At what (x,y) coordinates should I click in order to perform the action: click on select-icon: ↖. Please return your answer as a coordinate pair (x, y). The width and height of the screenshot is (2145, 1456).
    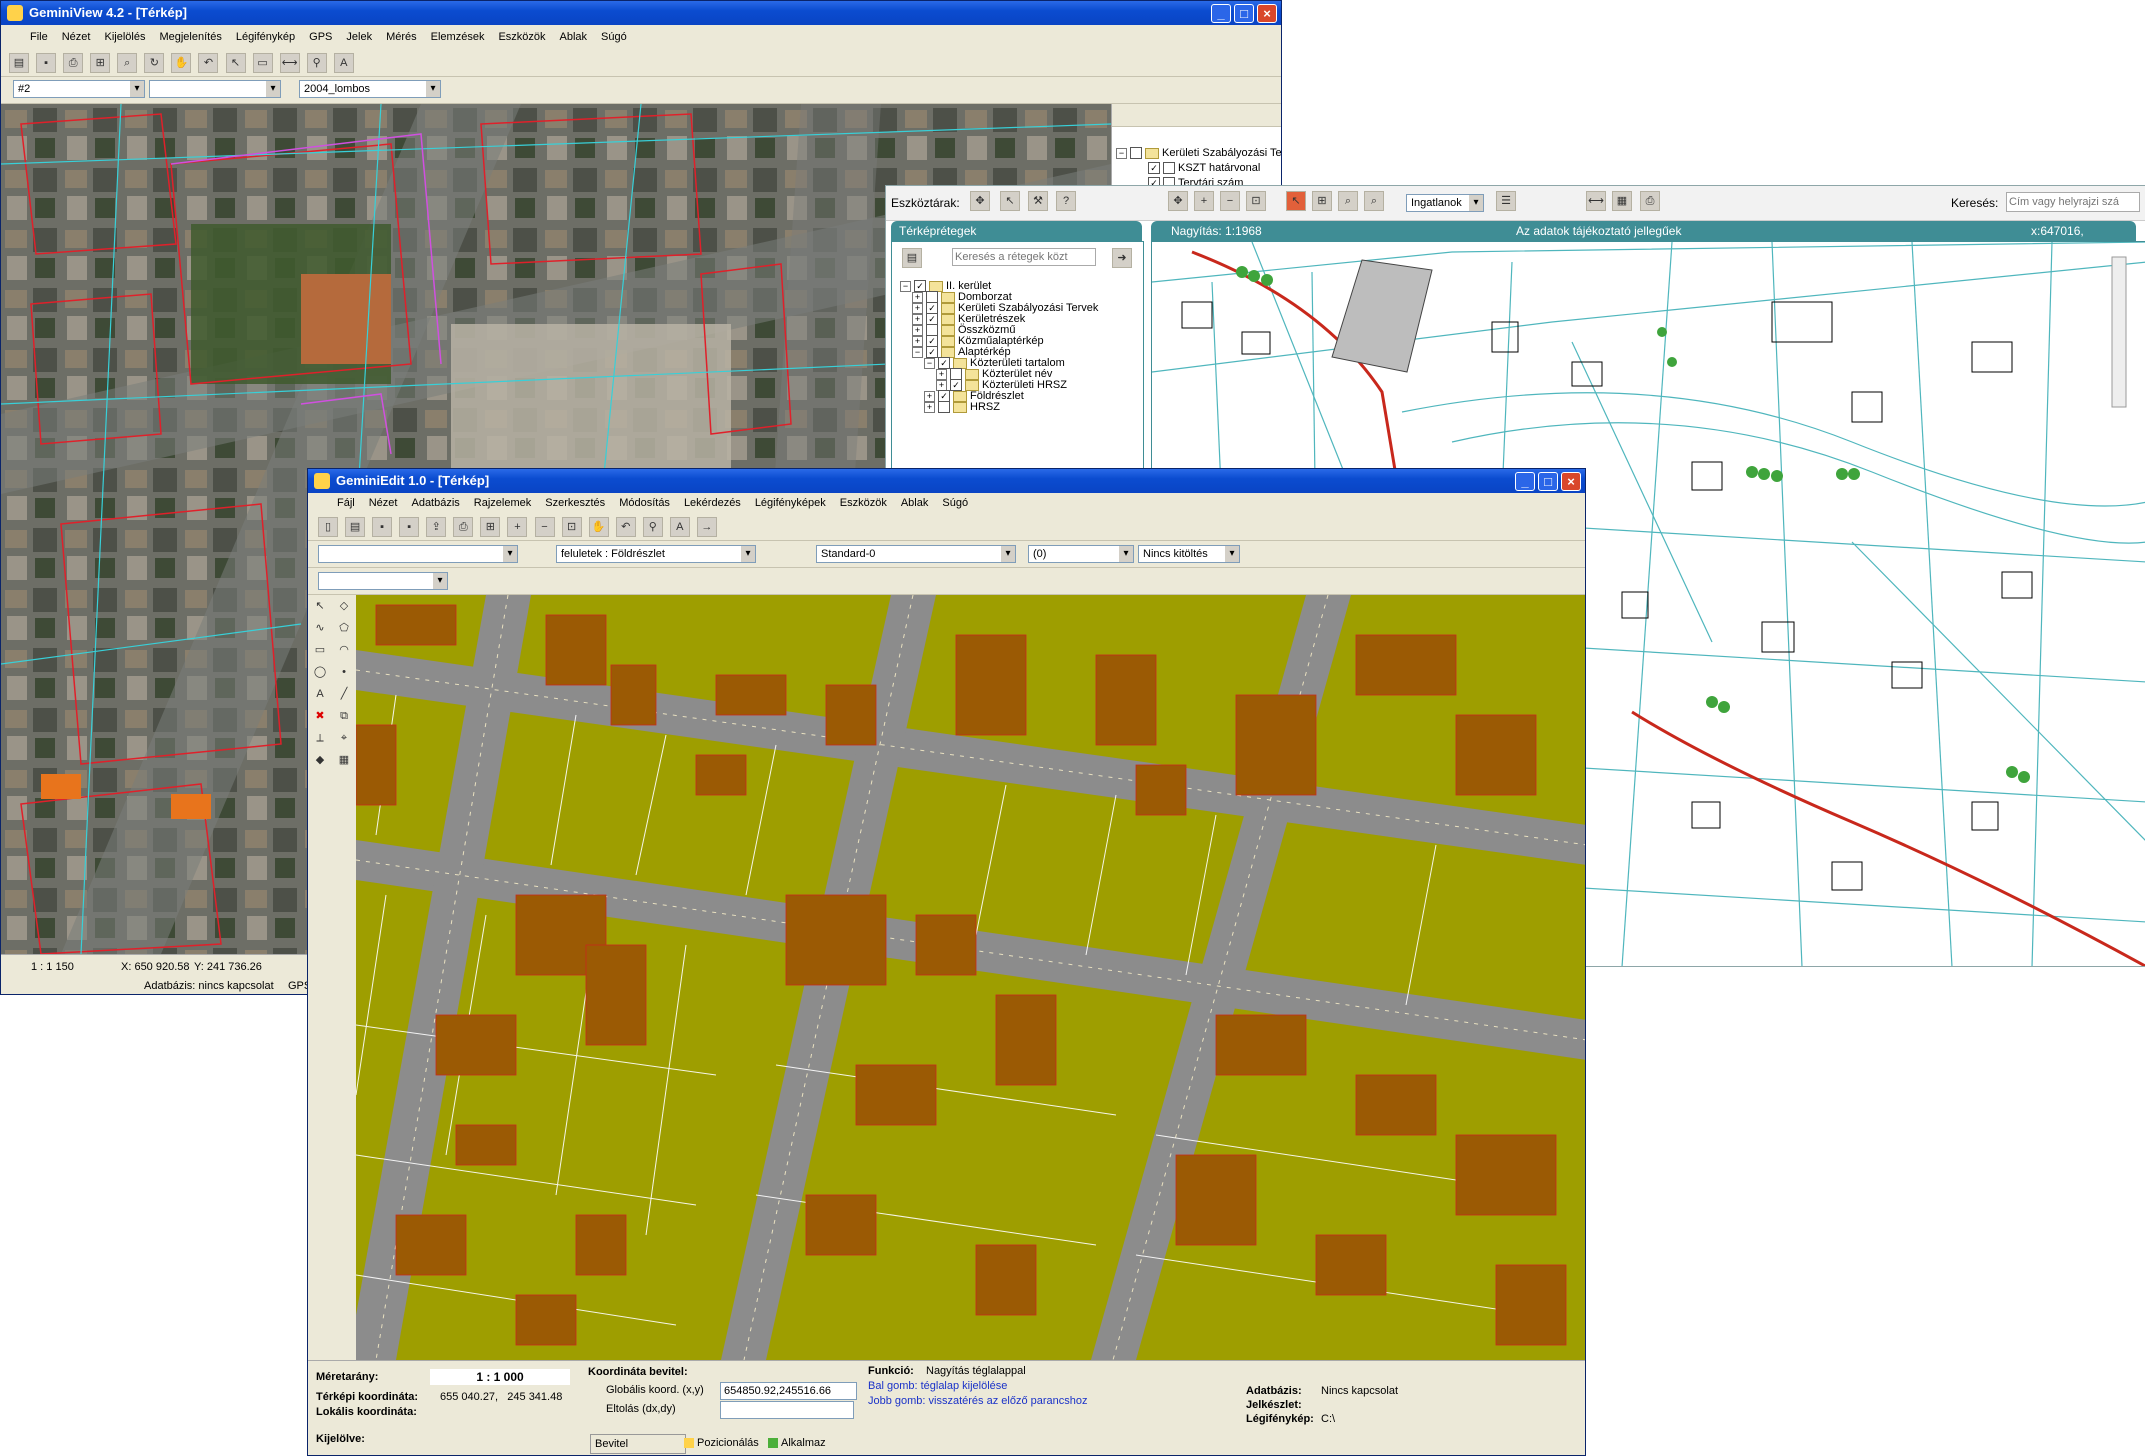
    Looking at the image, I should click on (320, 606).